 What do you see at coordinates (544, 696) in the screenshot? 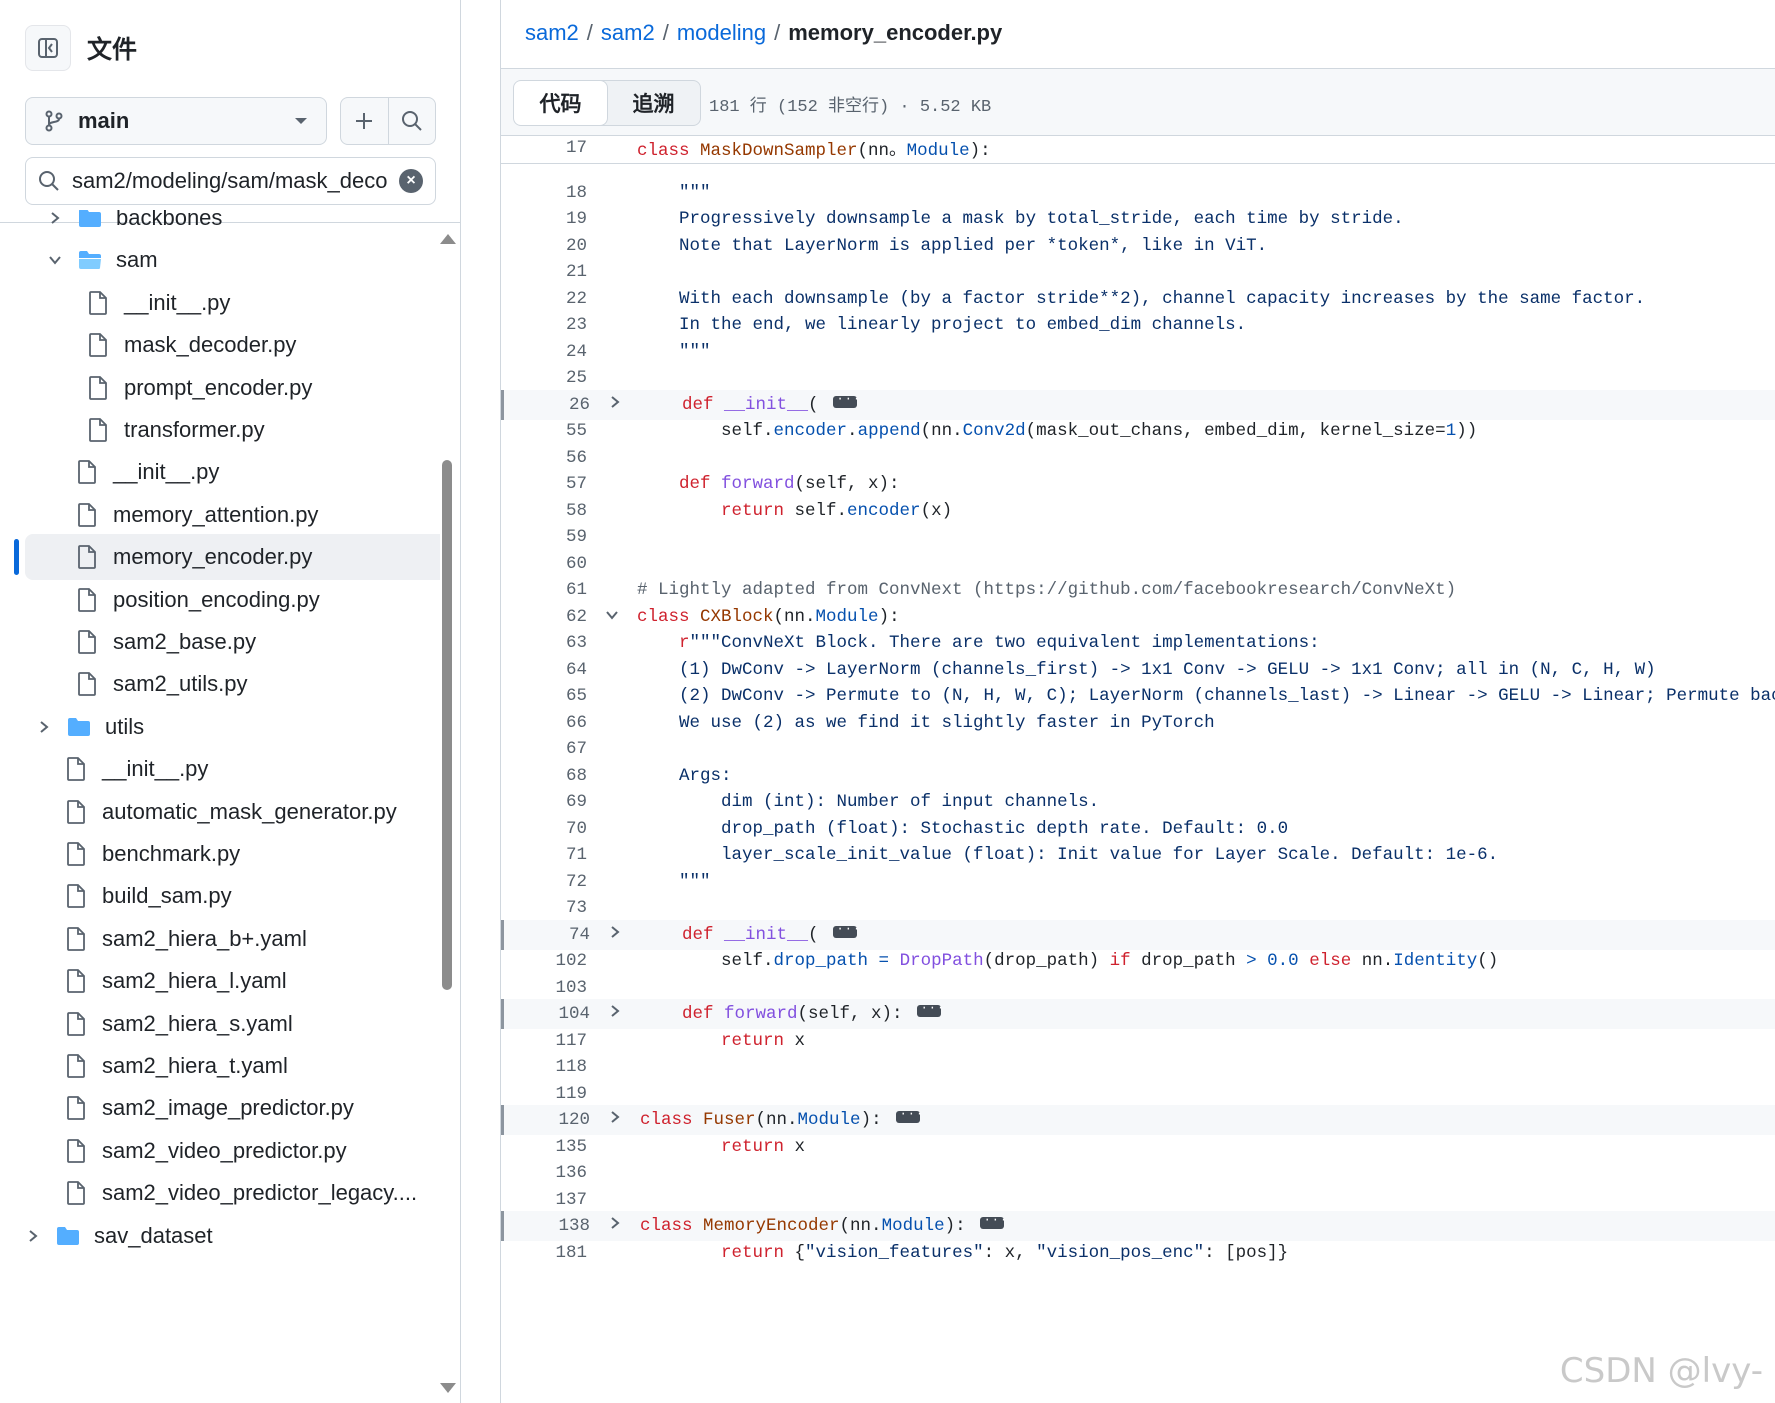
I see `line-number: 65` at bounding box center [544, 696].